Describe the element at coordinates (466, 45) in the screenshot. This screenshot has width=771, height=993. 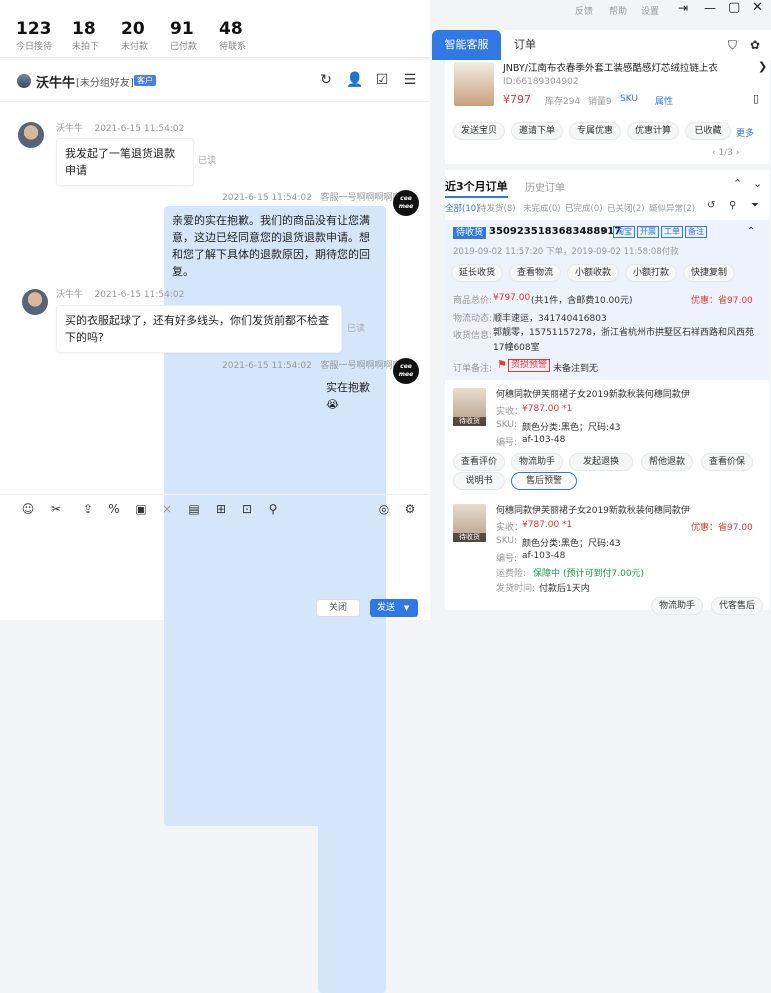
I see `tab-smart-service: 智能客服` at that location.